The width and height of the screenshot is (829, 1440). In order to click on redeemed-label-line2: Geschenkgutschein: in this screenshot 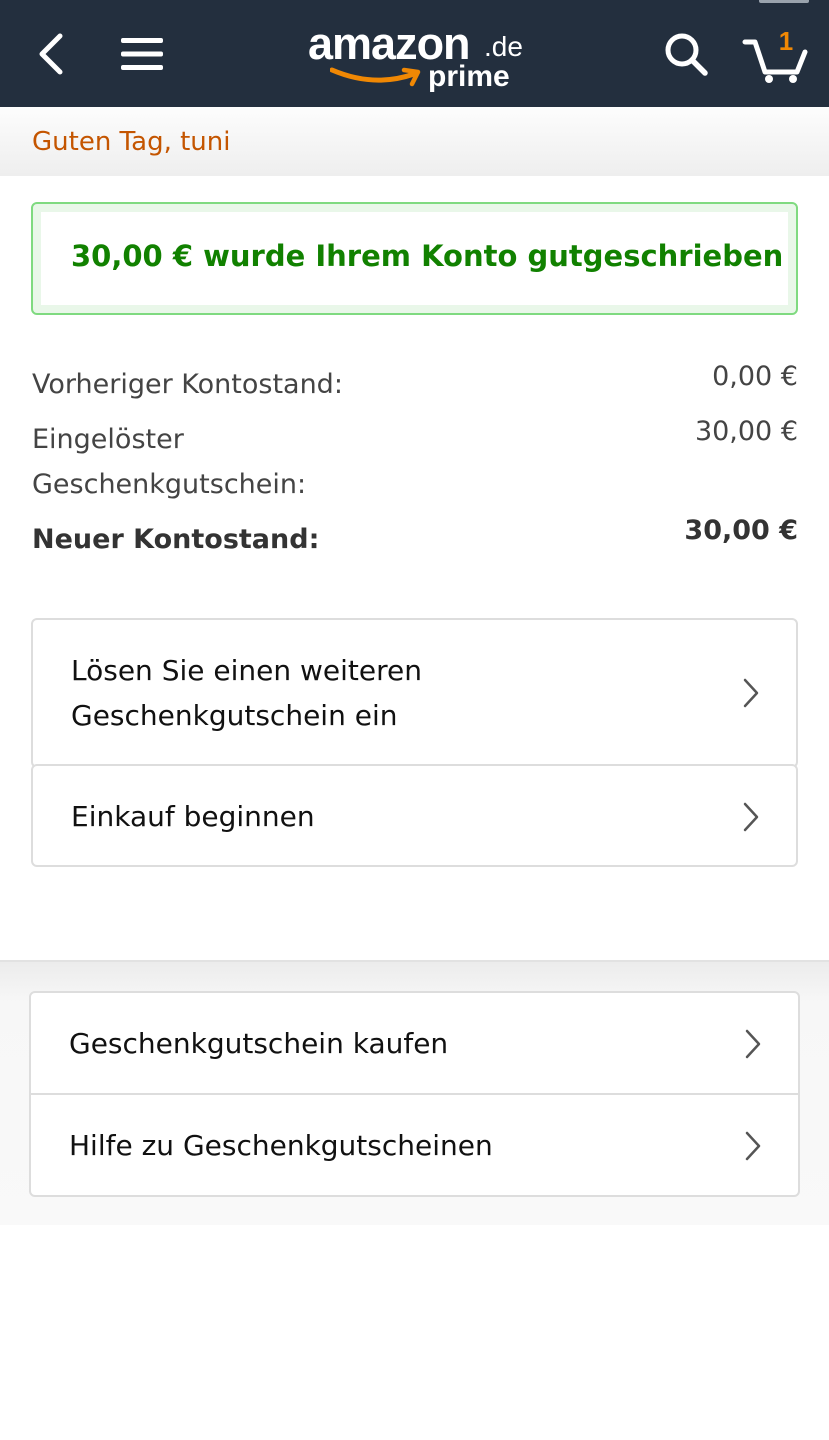, I will do `click(169, 484)`.